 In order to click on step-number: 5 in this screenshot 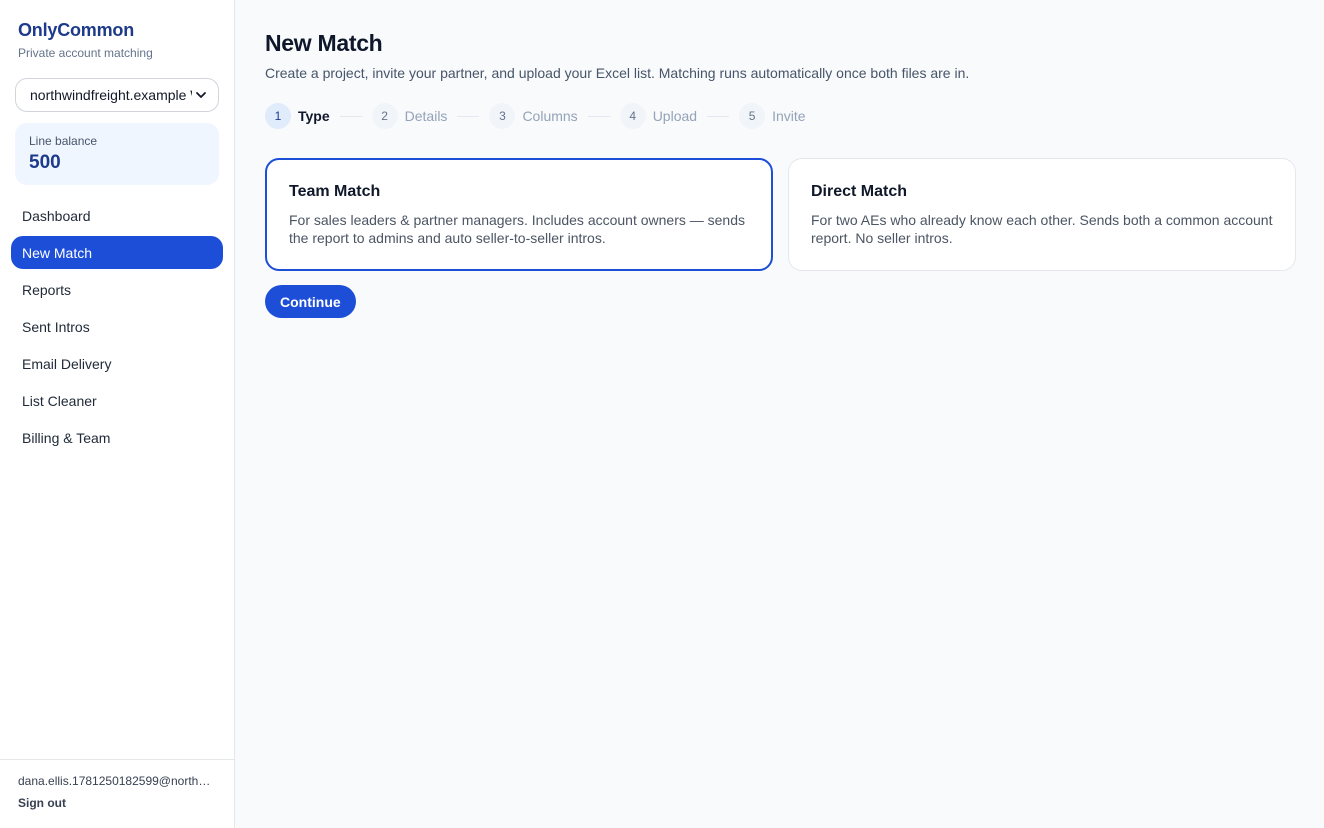, I will do `click(752, 116)`.